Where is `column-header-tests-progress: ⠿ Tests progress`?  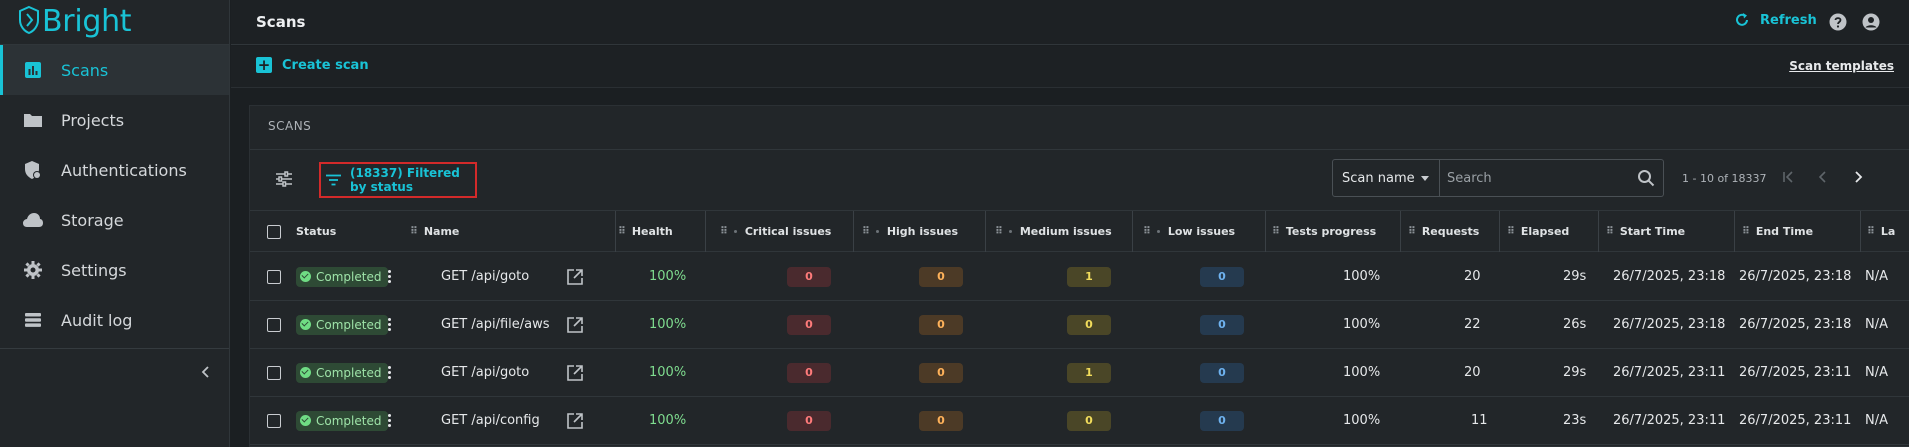
column-header-tests-progress: ⠿ Tests progress is located at coordinates (1324, 231).